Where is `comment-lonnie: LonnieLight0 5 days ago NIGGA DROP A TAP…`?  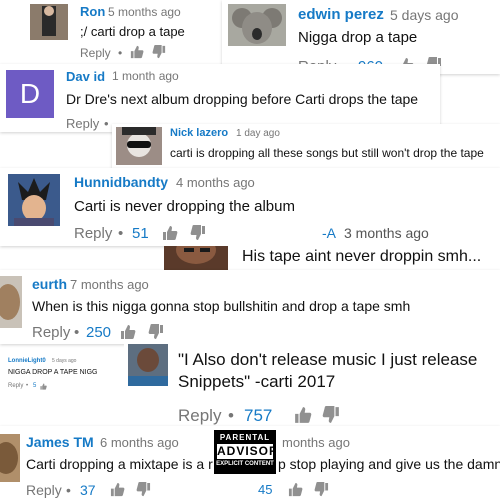 comment-lonnie: LonnieLight0 5 days ago NIGGA DROP A TAP… is located at coordinates (60, 375).